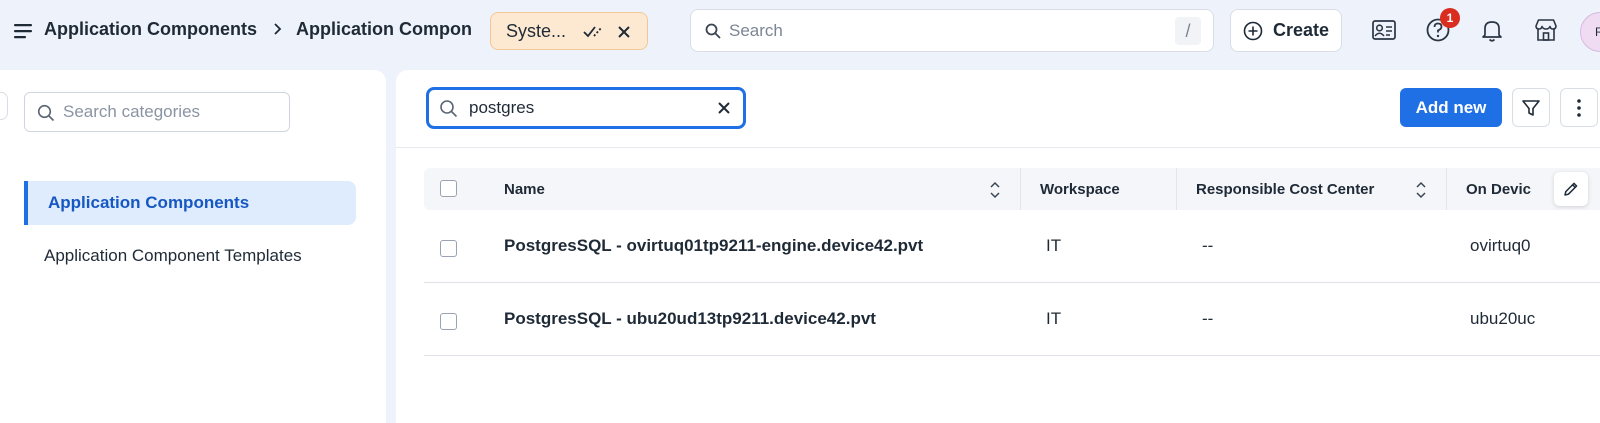 This screenshot has height=423, width=1600. What do you see at coordinates (1505, 319) in the screenshot?
I see `row-device: ubu20uc` at bounding box center [1505, 319].